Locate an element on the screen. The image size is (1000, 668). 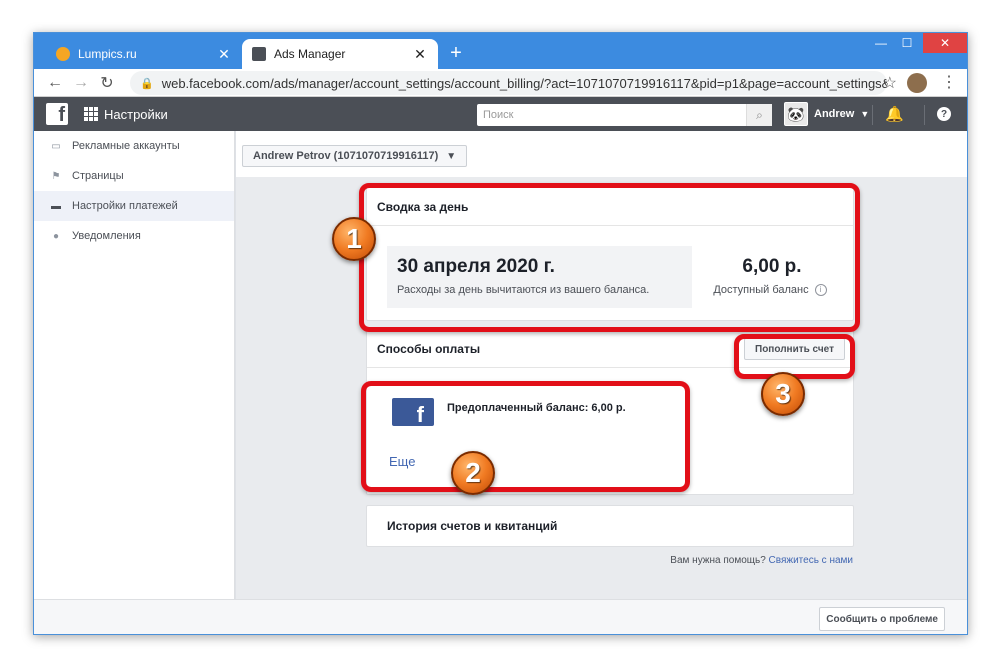
sidebar-item-label: Настройки платежей is located at coordinates (125, 206).